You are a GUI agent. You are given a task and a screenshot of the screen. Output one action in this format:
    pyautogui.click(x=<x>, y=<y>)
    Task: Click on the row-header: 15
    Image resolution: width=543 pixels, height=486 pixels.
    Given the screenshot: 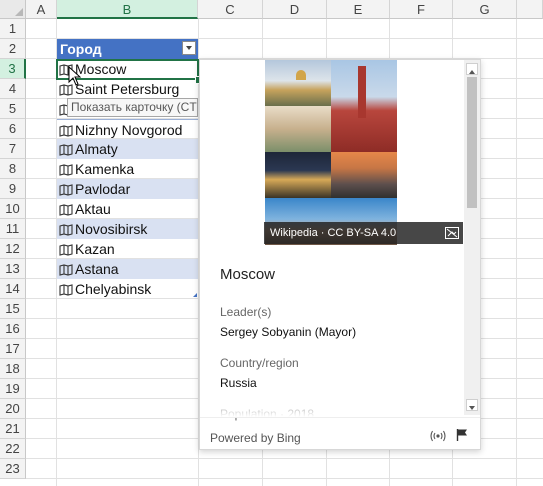 What is the action you would take?
    pyautogui.click(x=13, y=309)
    